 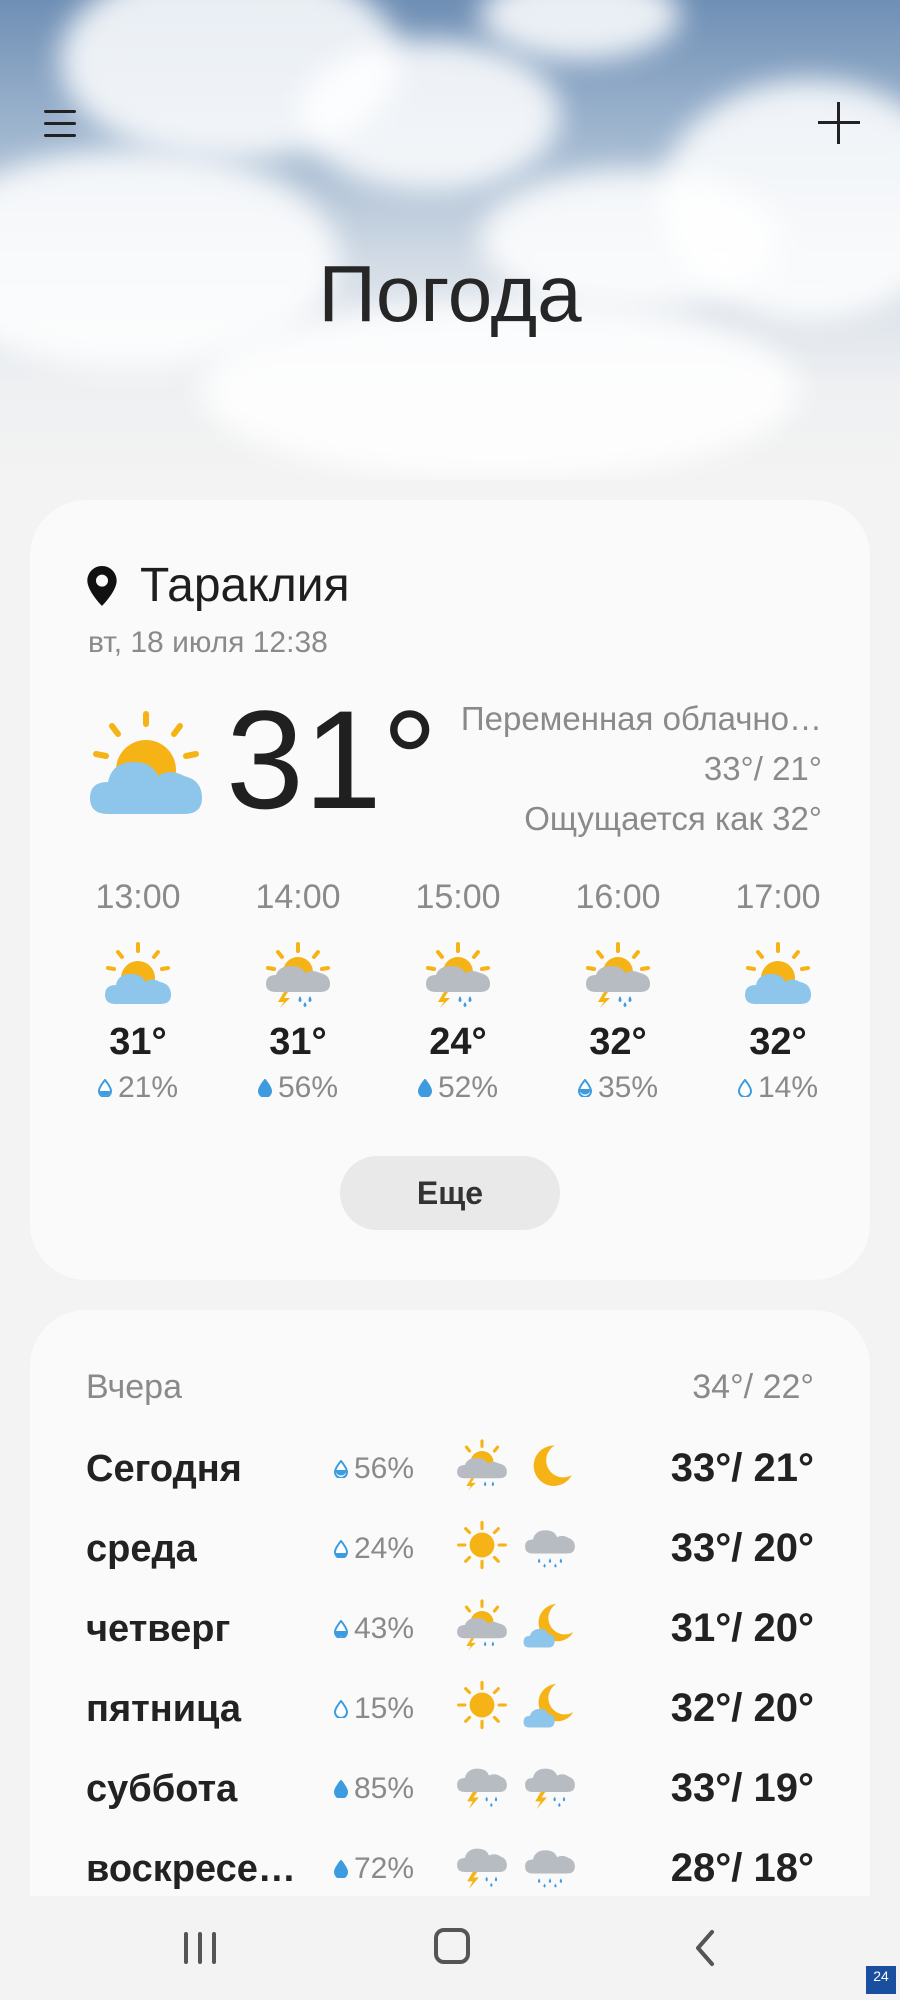 What do you see at coordinates (374, 1869) in the screenshot?
I see `day-precipitation: 72%` at bounding box center [374, 1869].